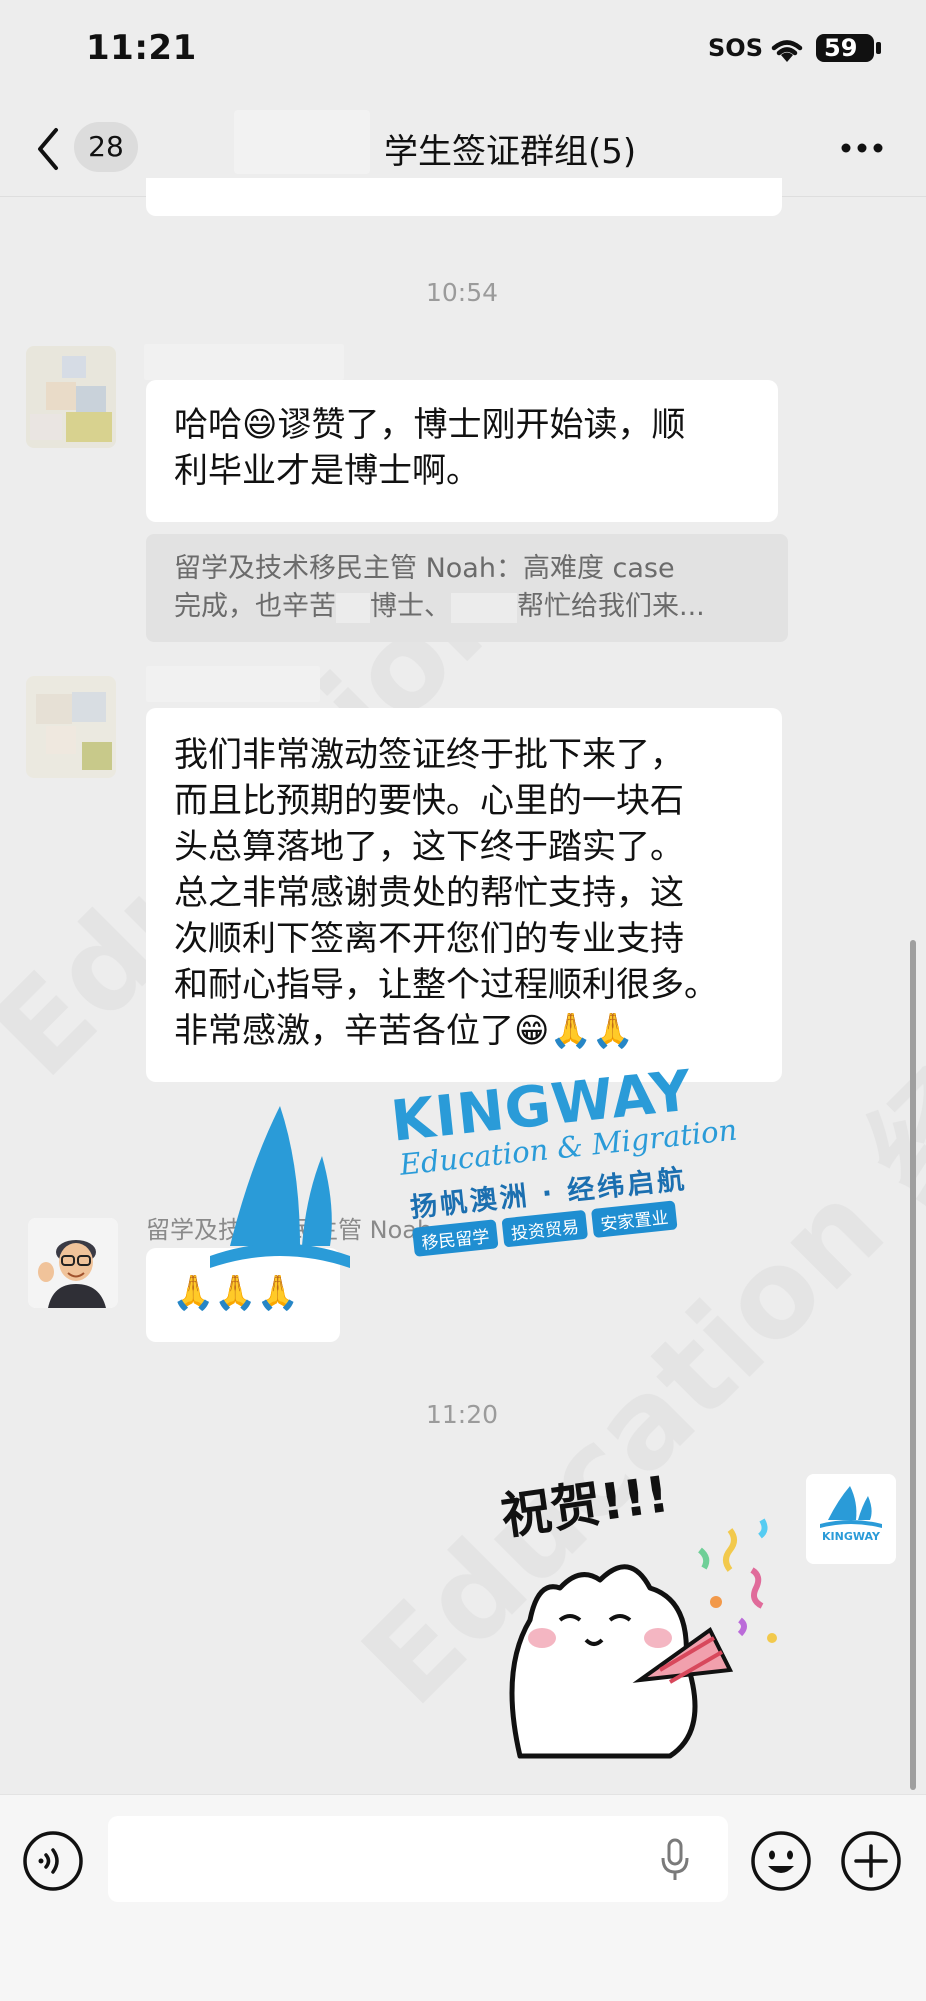  What do you see at coordinates (841, 48) in the screenshot?
I see `battery-level: 59` at bounding box center [841, 48].